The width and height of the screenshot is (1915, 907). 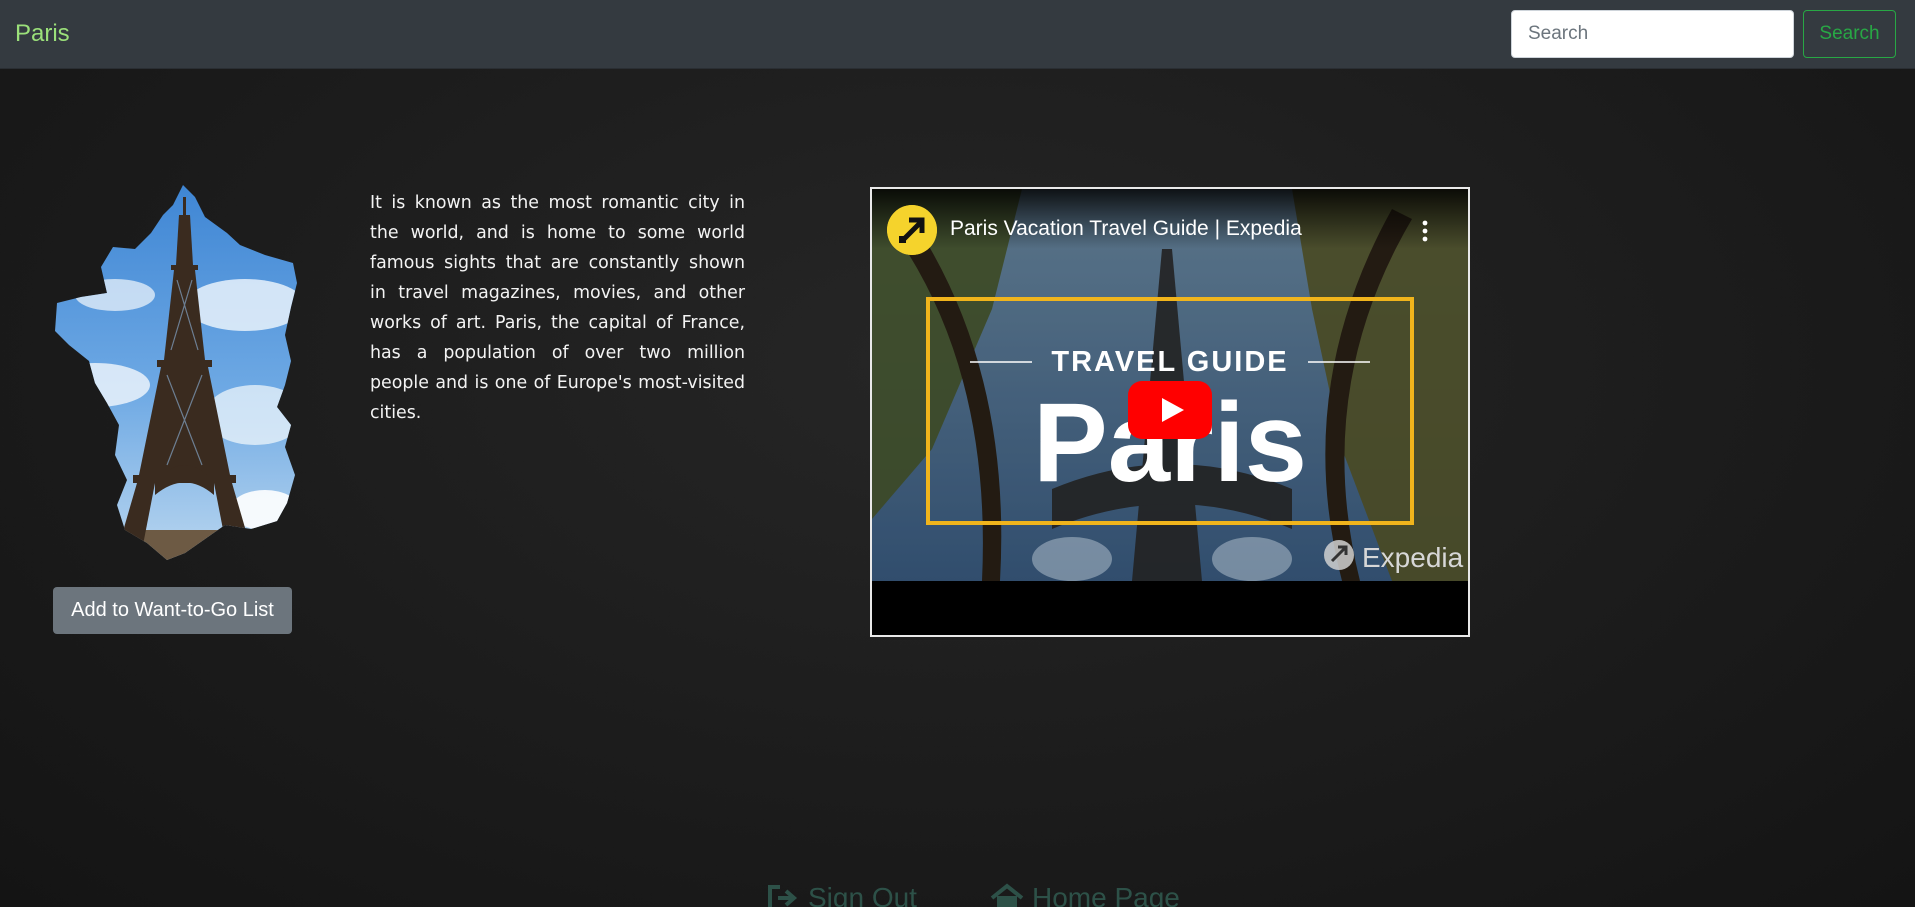 What do you see at coordinates (1849, 34) in the screenshot?
I see `search-button: Search` at bounding box center [1849, 34].